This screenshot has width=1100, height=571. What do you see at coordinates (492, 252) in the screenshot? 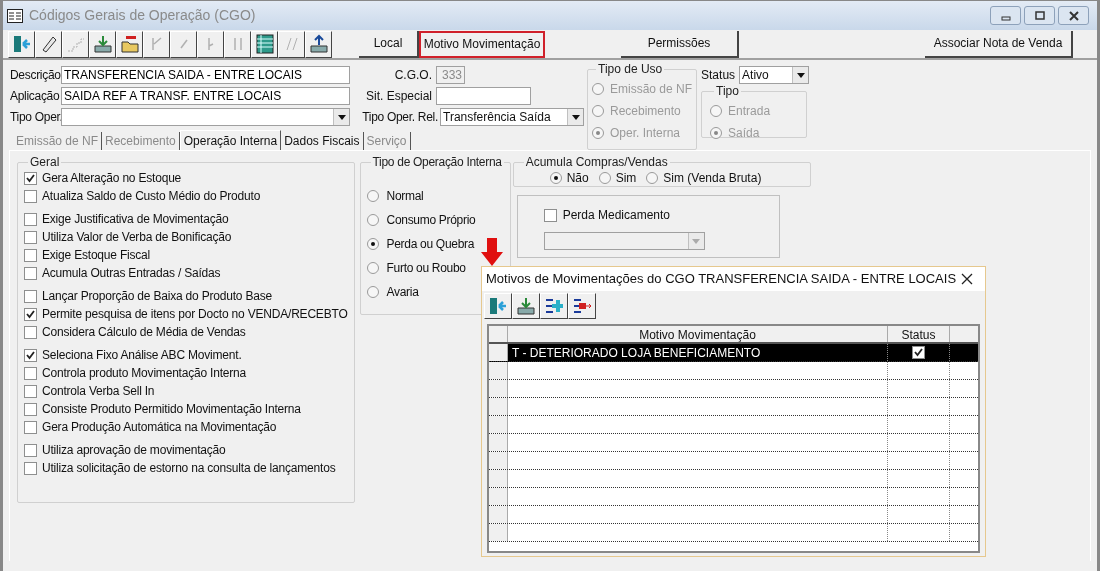
I see `arrow-down-icon` at bounding box center [492, 252].